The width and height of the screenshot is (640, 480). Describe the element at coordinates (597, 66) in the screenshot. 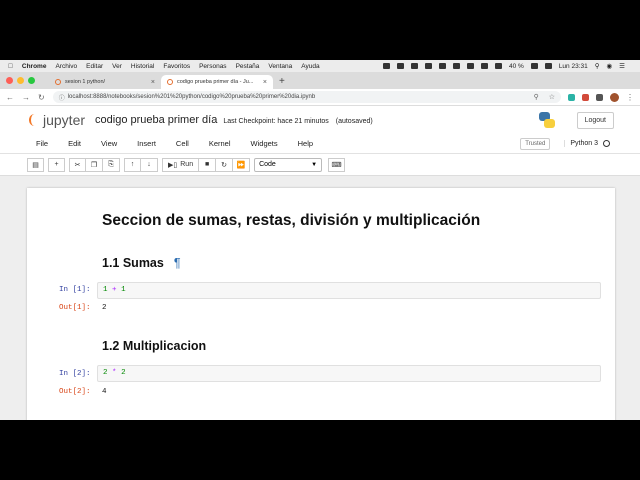

I see `spotlight-icon: ⚲` at that location.